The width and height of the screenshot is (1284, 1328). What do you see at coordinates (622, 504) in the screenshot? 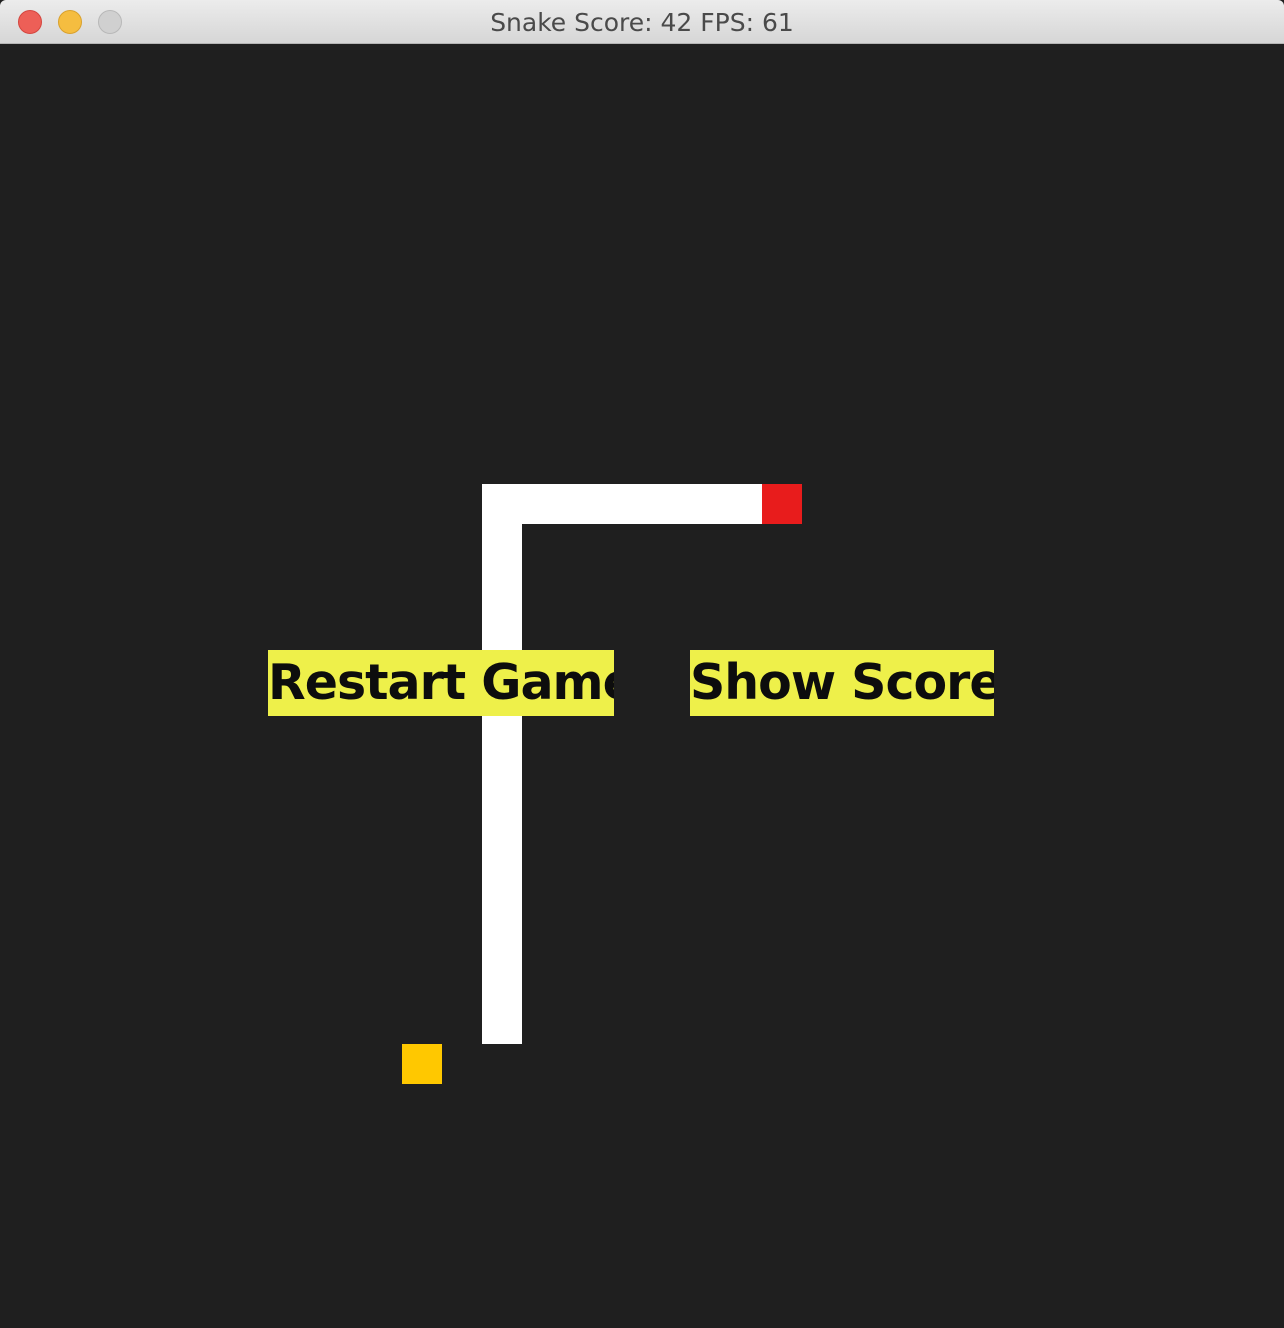
I see `snake-body-horizontal` at bounding box center [622, 504].